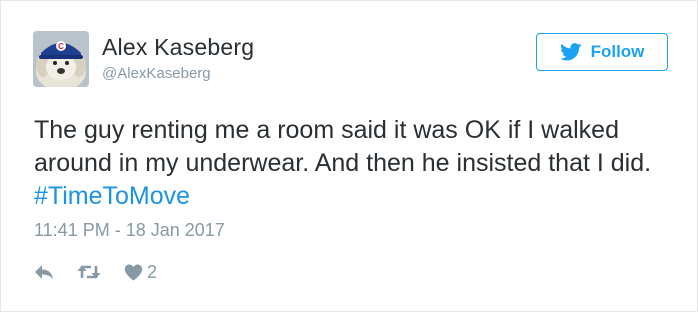  I want to click on plush-dog-avatar-icon: C, so click(61, 59).